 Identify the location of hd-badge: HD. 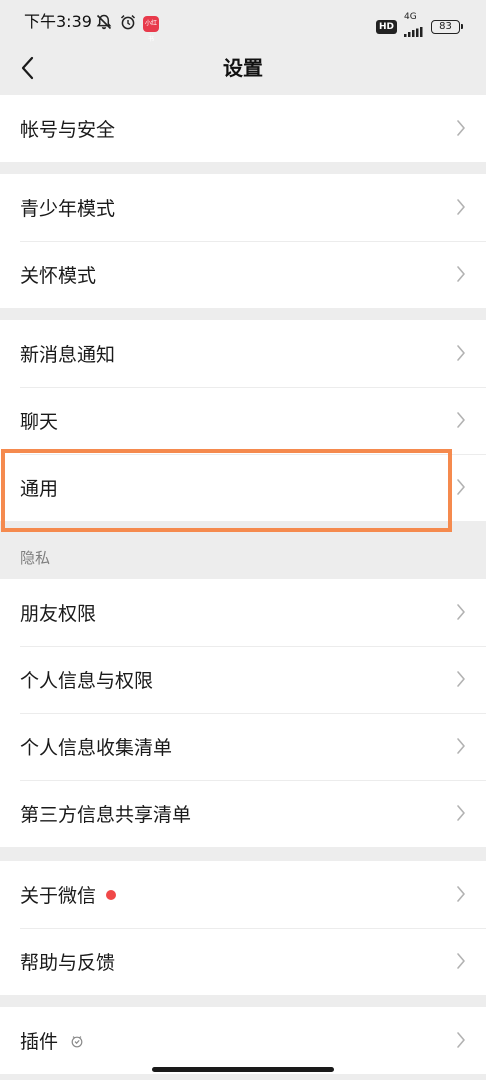
(386, 26).